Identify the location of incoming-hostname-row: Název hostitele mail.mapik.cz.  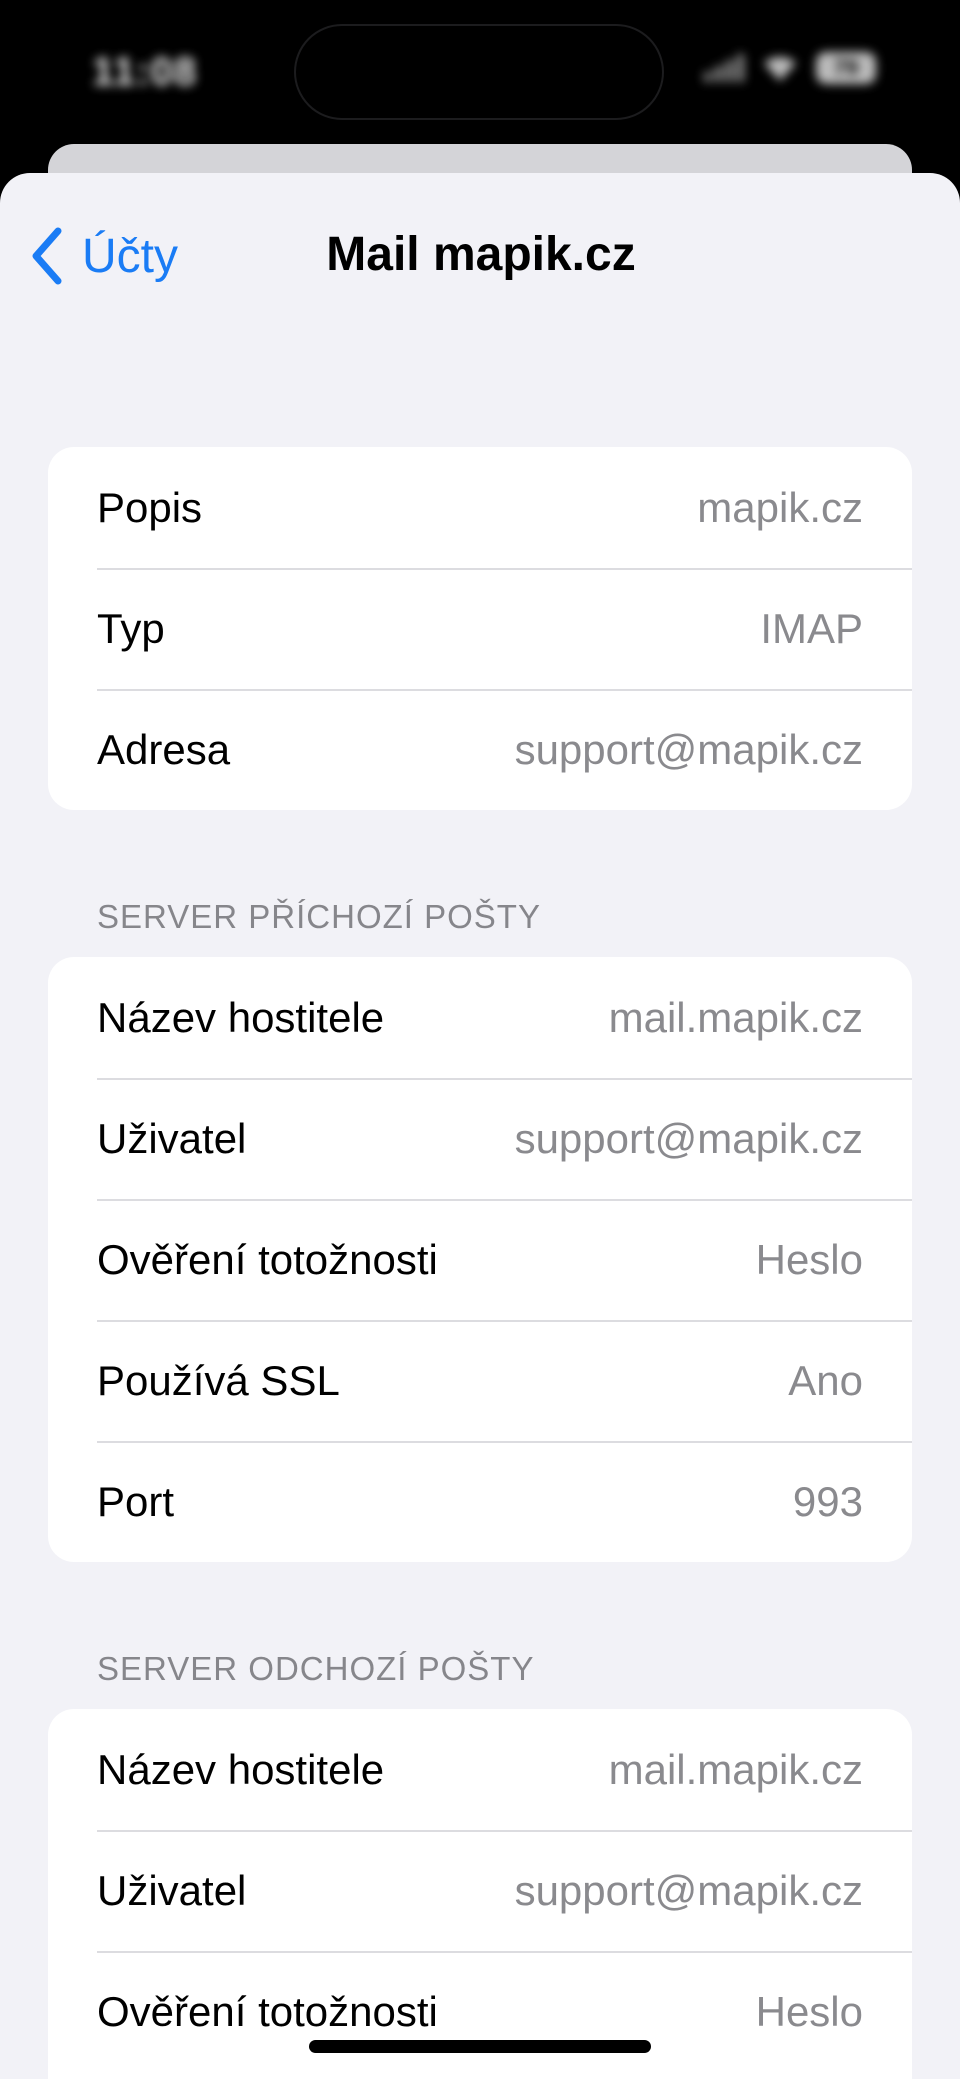
(480, 1017).